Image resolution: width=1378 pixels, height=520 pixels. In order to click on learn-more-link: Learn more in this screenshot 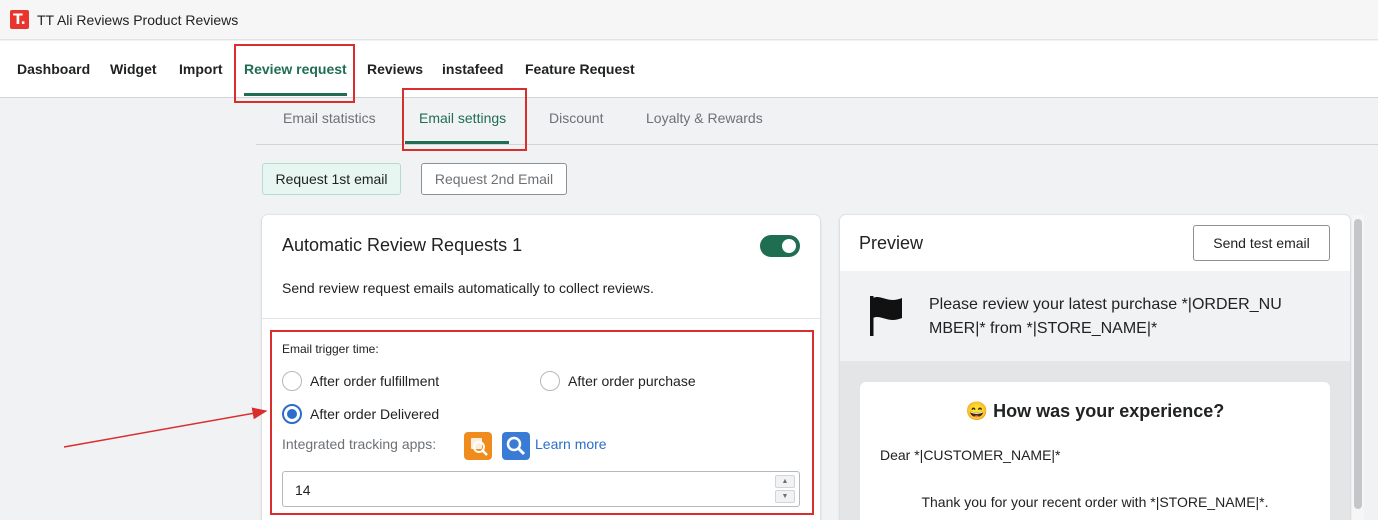, I will do `click(571, 444)`.